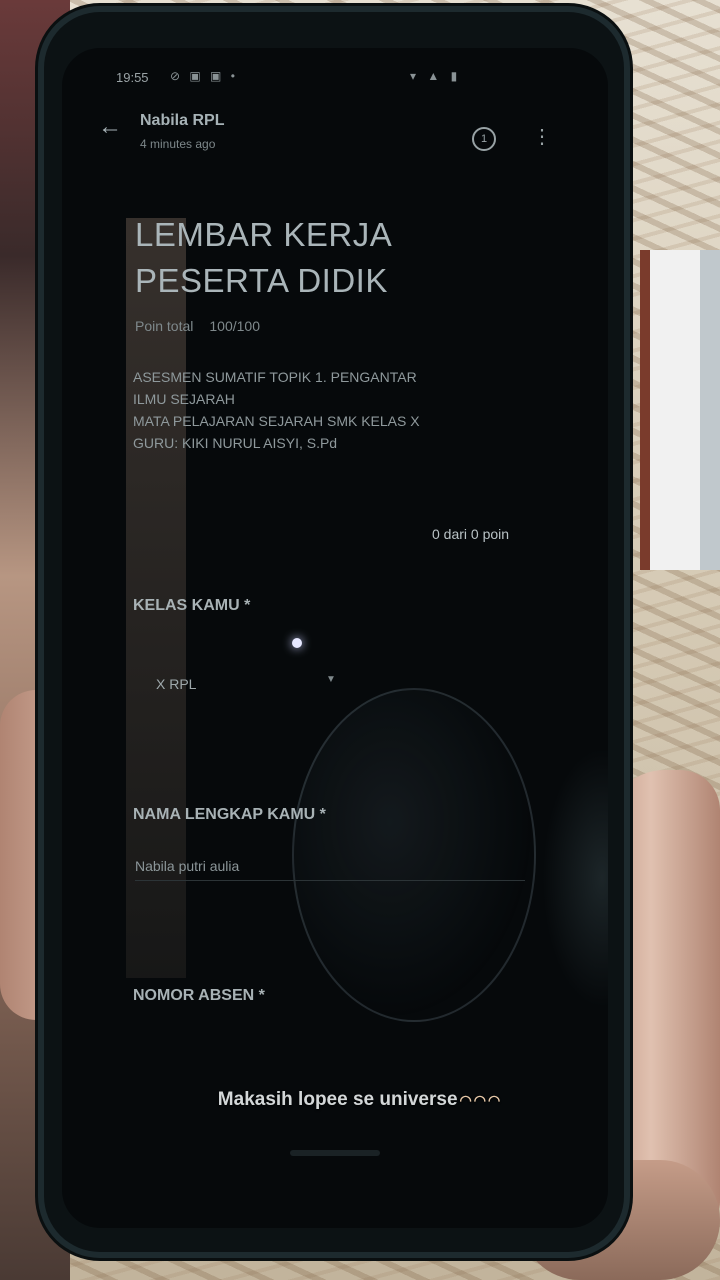  I want to click on form-title-line-1: LEMBAR KERJA, so click(264, 234).